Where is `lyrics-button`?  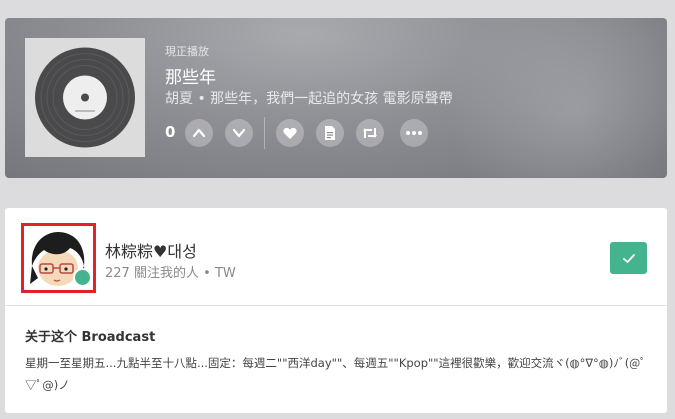
lyrics-button is located at coordinates (330, 133).